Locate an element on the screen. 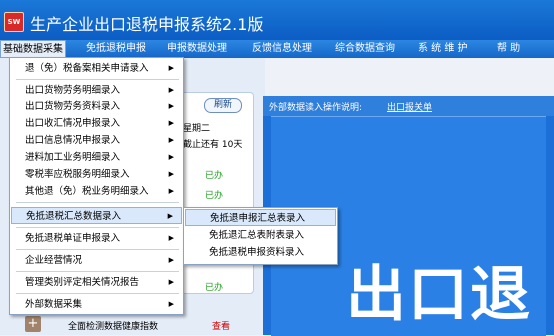 The image size is (554, 336). dd-item-summary-data: 免抵退税汇总数据录入 ▶ is located at coordinates (96, 215).